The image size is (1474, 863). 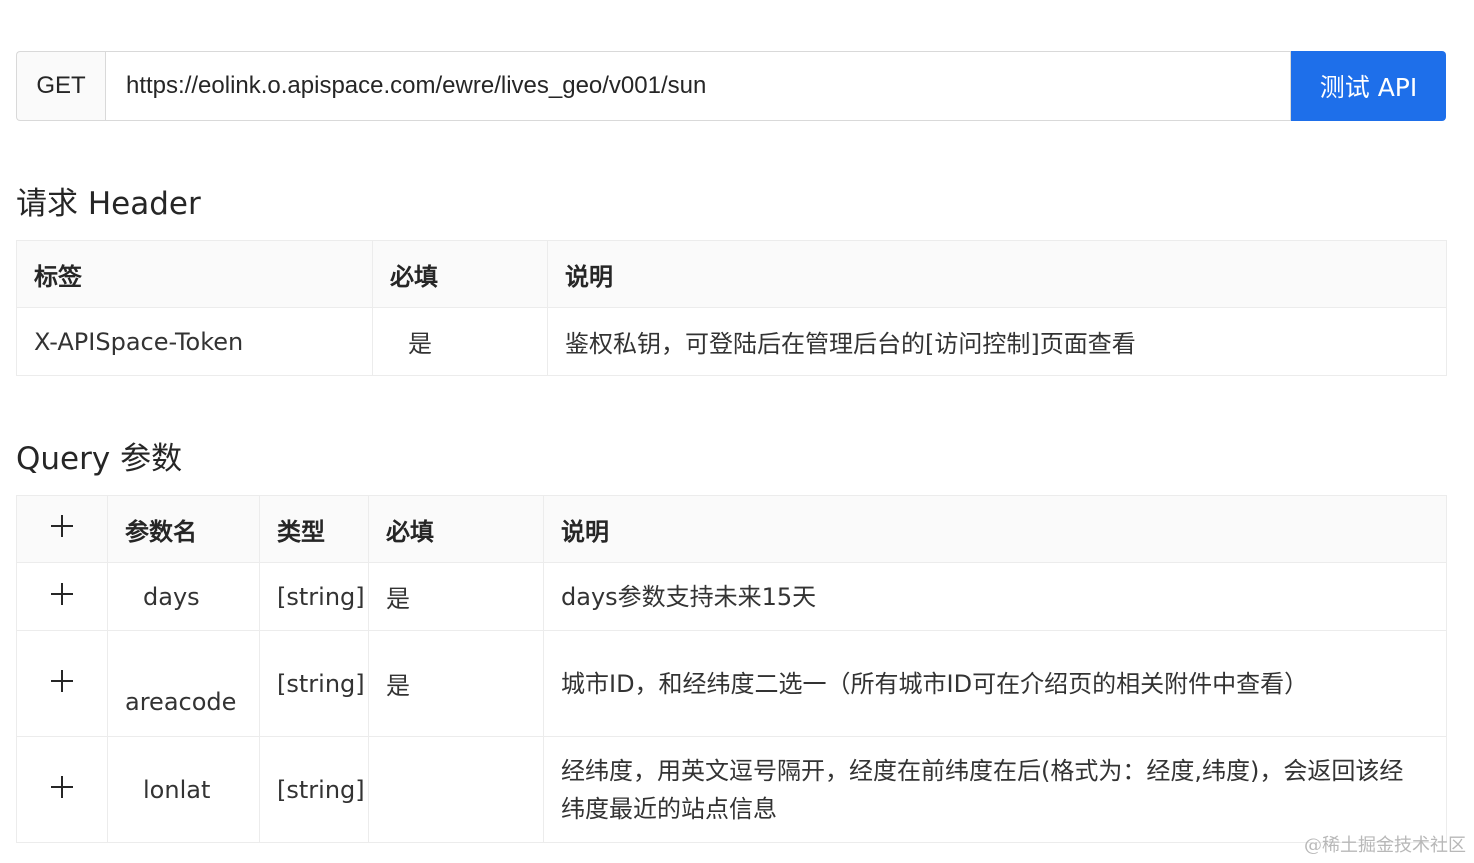 I want to click on column-header: 参数名, so click(x=183, y=529).